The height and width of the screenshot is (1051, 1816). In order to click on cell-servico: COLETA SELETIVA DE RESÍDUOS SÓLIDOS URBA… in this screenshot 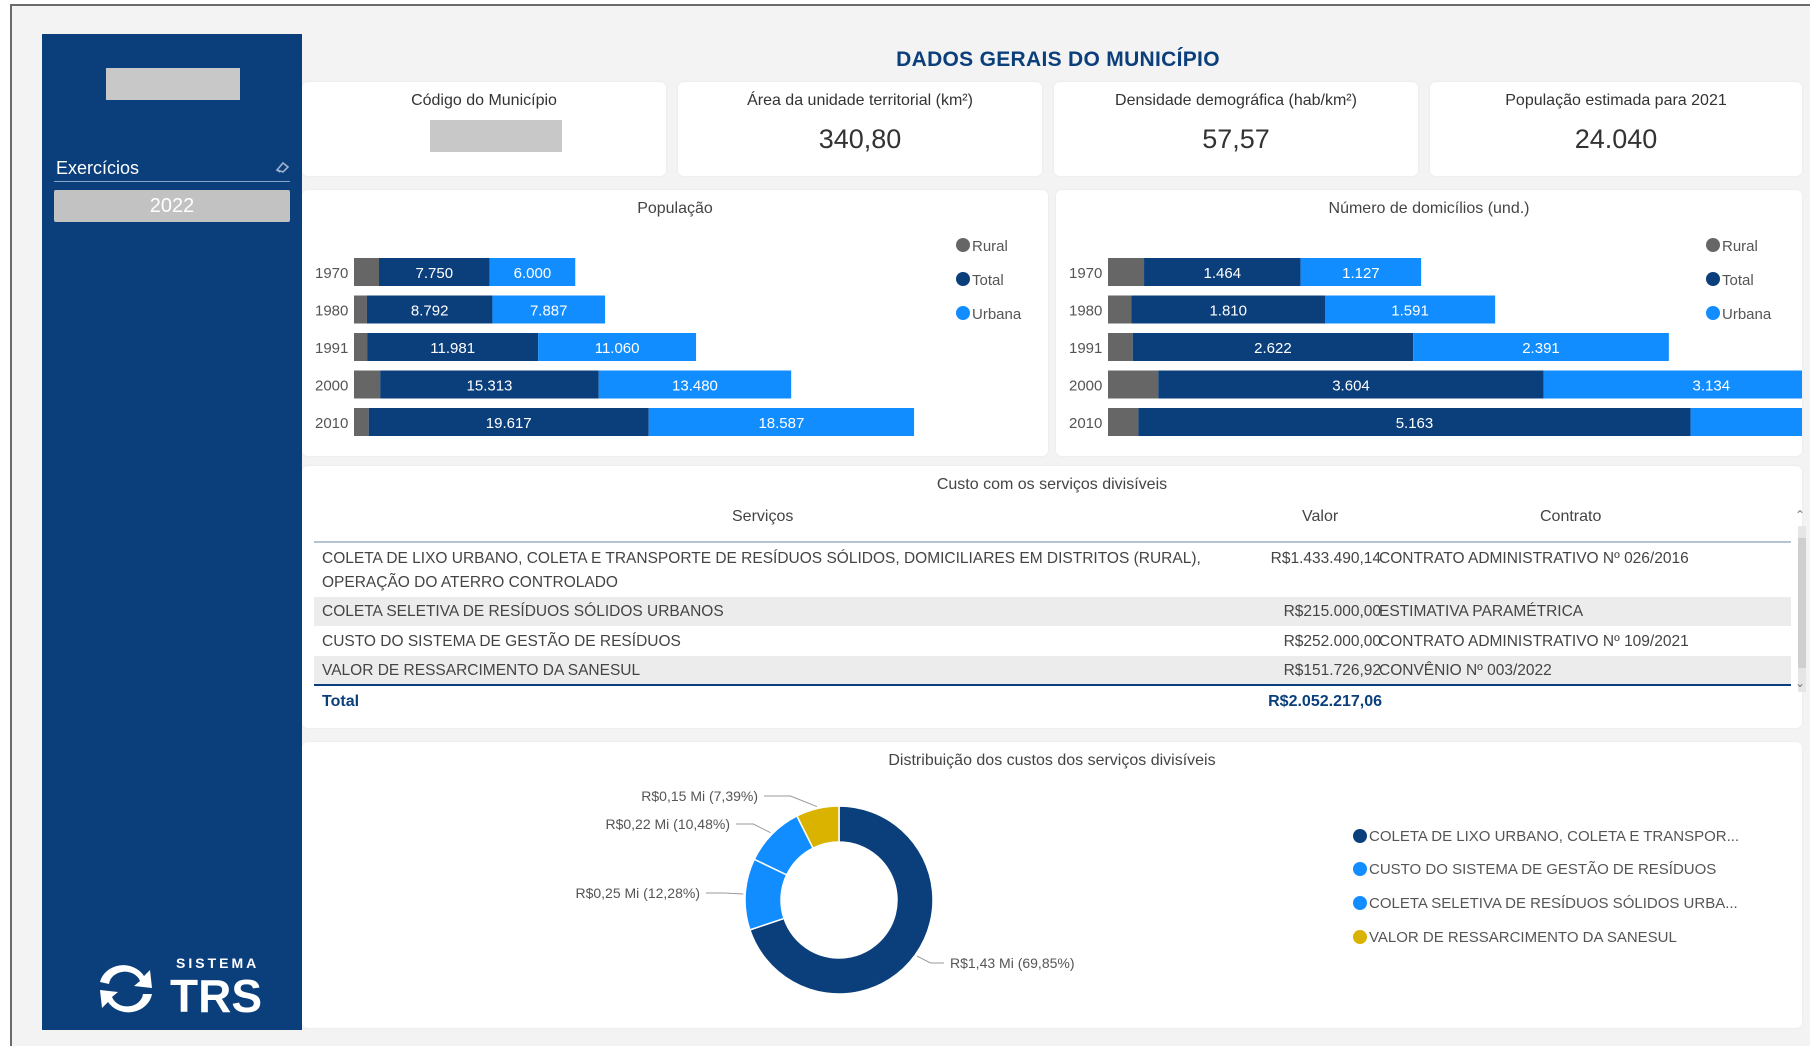, I will do `click(523, 611)`.